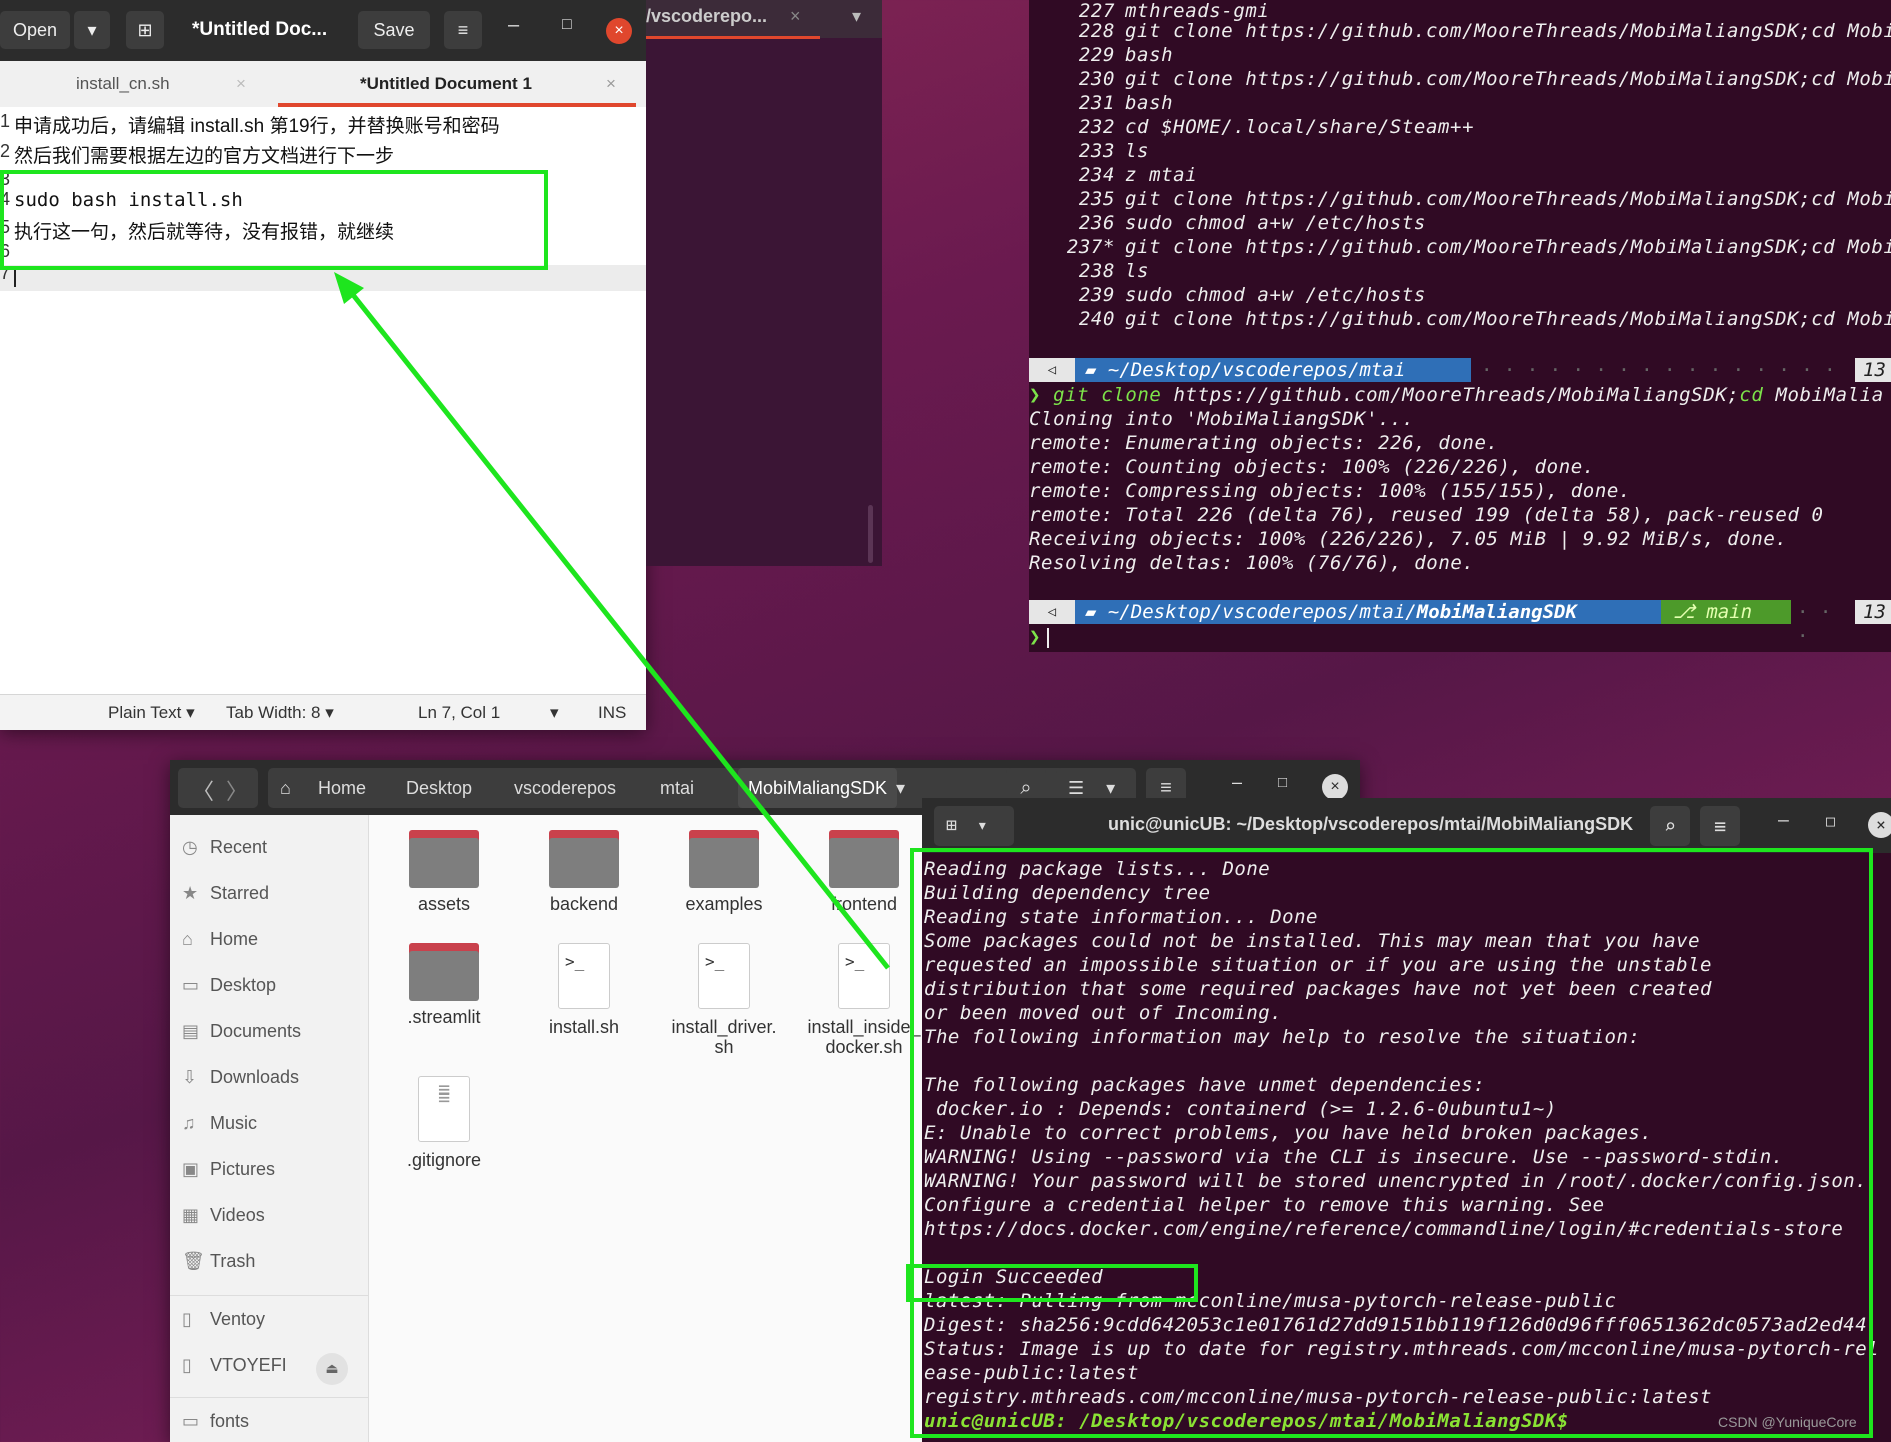 The width and height of the screenshot is (1891, 1442). What do you see at coordinates (1787, 1422) in the screenshot?
I see `watermark: CSDN @YuniqueCore` at bounding box center [1787, 1422].